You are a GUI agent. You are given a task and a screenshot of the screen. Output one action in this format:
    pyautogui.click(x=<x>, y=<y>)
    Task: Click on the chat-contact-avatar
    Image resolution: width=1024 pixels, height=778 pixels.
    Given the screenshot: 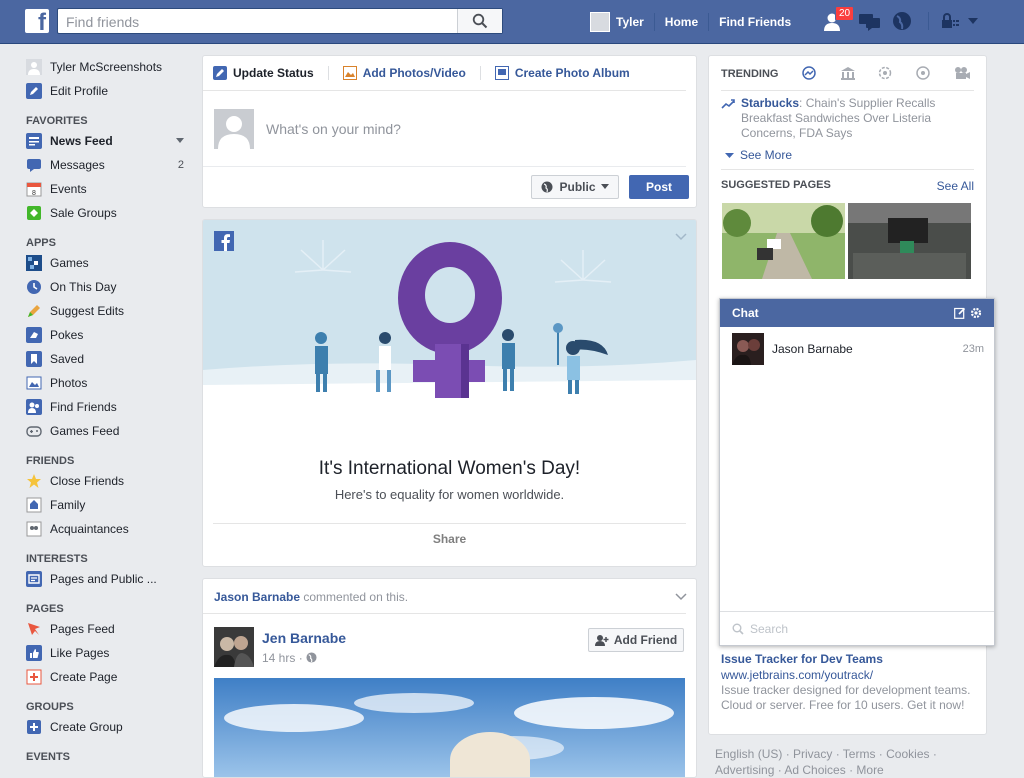 What is the action you would take?
    pyautogui.click(x=748, y=349)
    